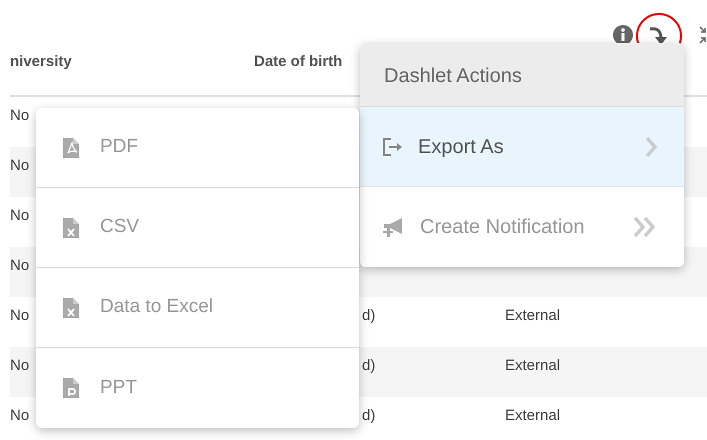 Image resolution: width=707 pixels, height=440 pixels. What do you see at coordinates (522, 75) in the screenshot?
I see `menu-title: Dashlet Actions` at bounding box center [522, 75].